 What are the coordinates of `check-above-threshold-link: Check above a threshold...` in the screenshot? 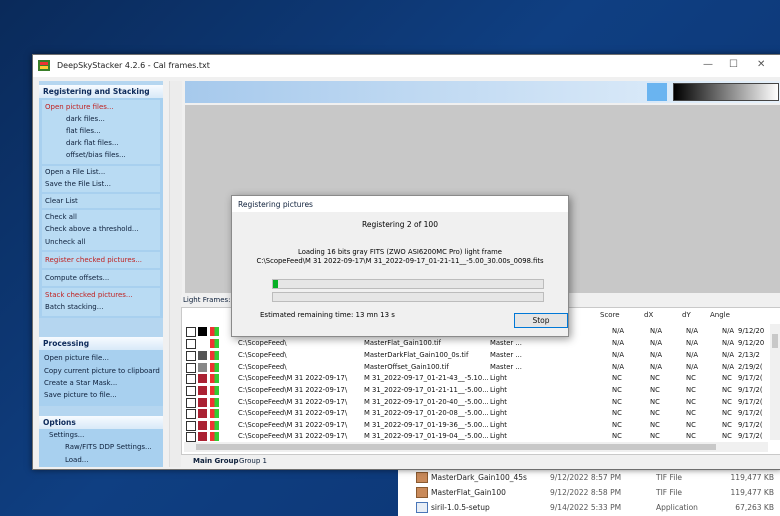 It's located at (92, 229).